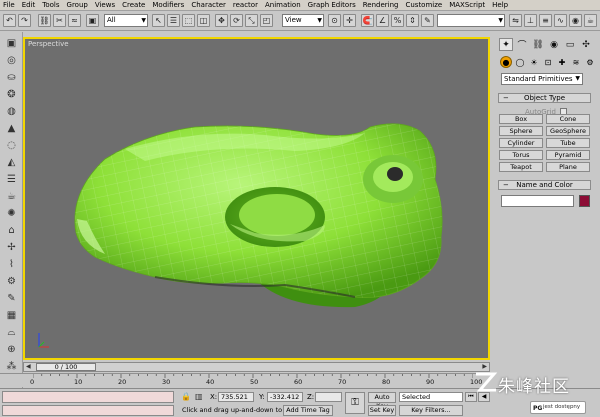 The width and height of the screenshot is (600, 417). What do you see at coordinates (11, 145) in the screenshot?
I see `torus-icon: ◌` at bounding box center [11, 145].